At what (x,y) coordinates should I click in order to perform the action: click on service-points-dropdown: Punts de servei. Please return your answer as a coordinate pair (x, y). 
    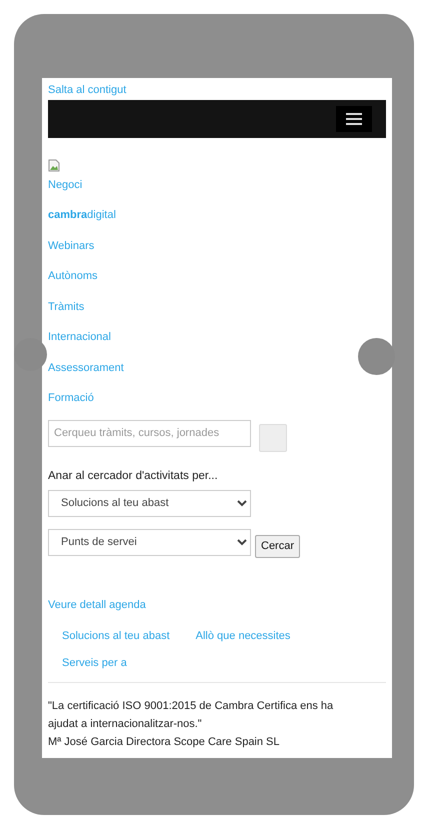
    Looking at the image, I should click on (149, 542).